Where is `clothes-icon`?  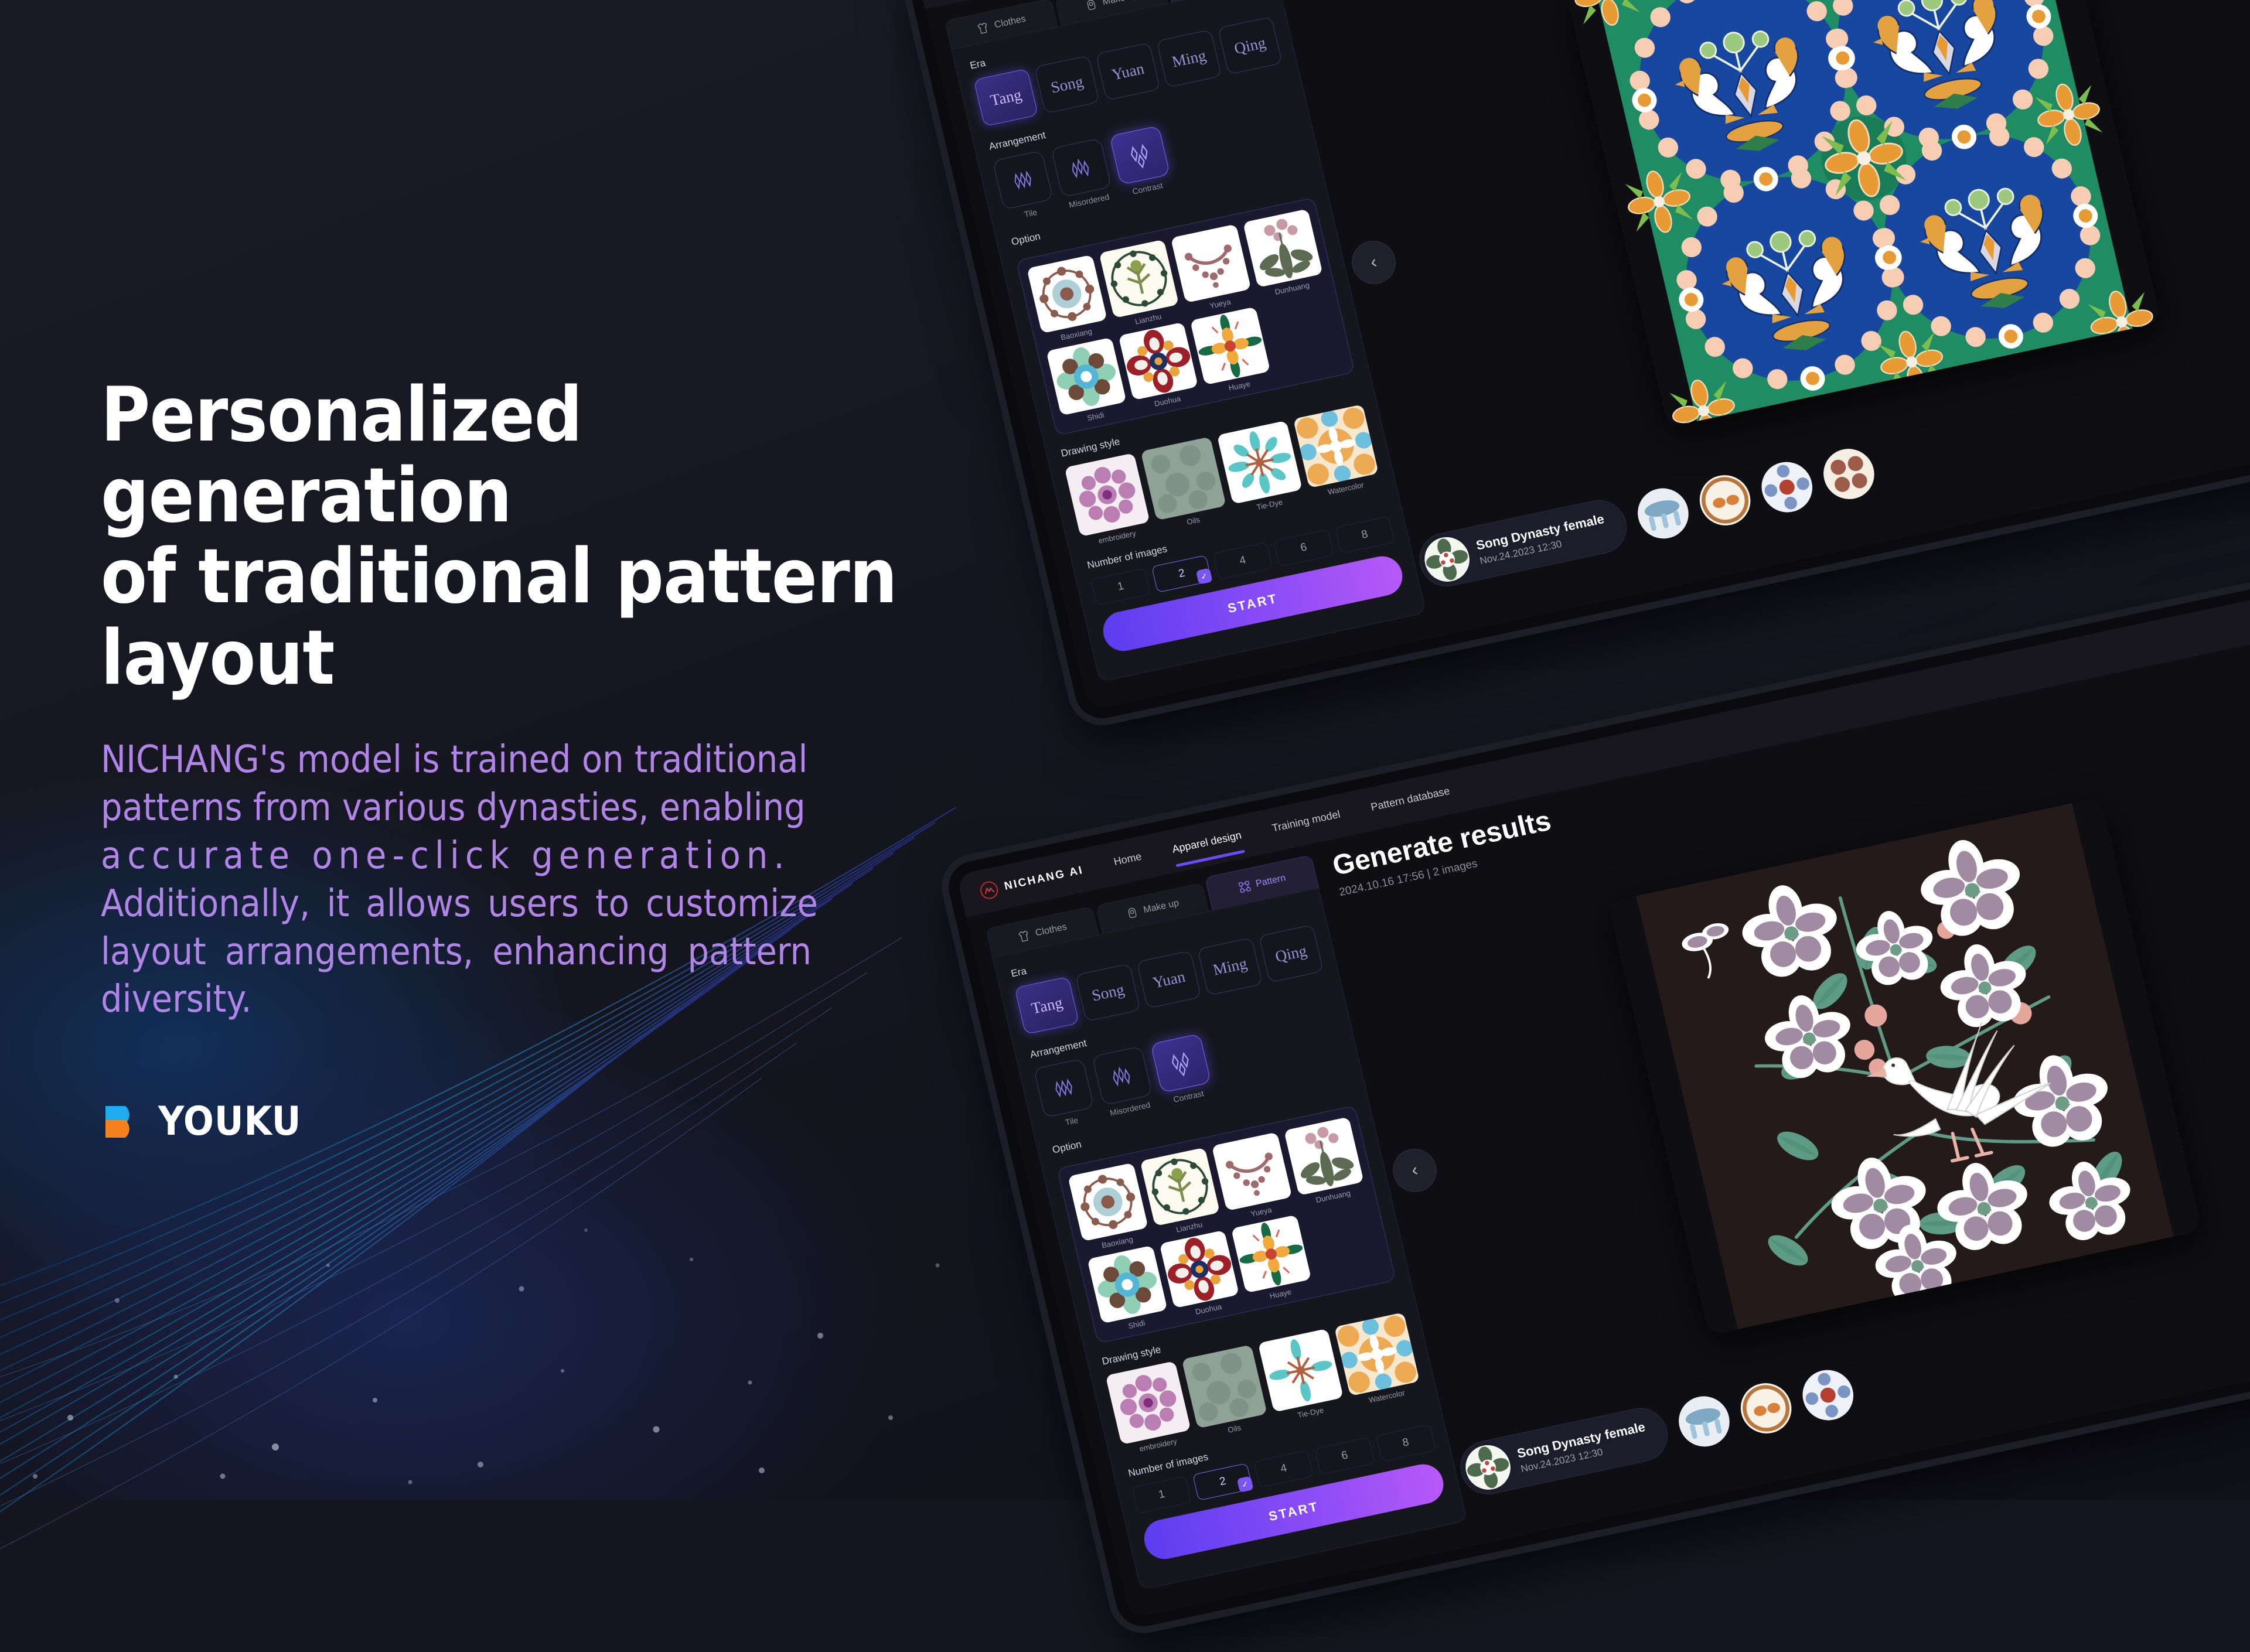 clothes-icon is located at coordinates (1024, 935).